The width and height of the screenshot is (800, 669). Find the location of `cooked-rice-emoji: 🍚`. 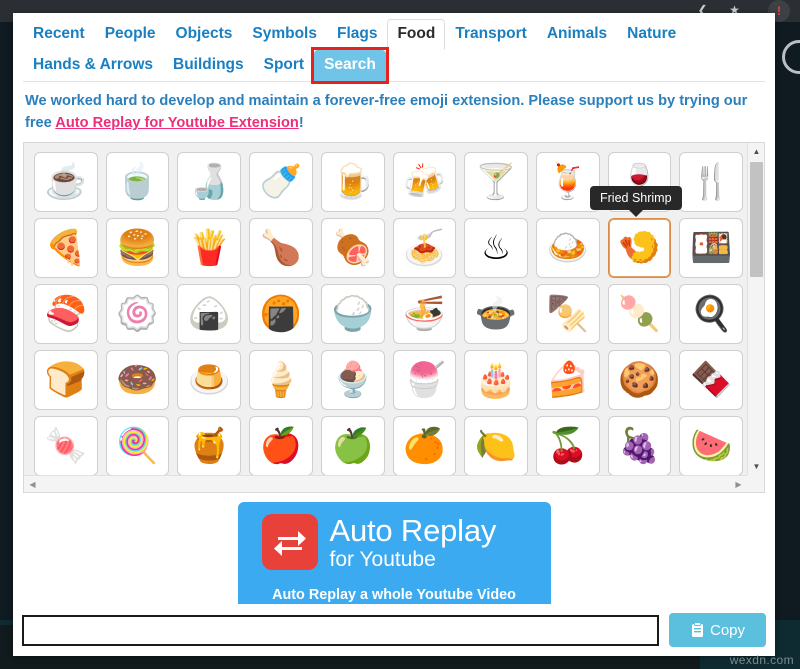

cooked-rice-emoji: 🍚 is located at coordinates (352, 314).